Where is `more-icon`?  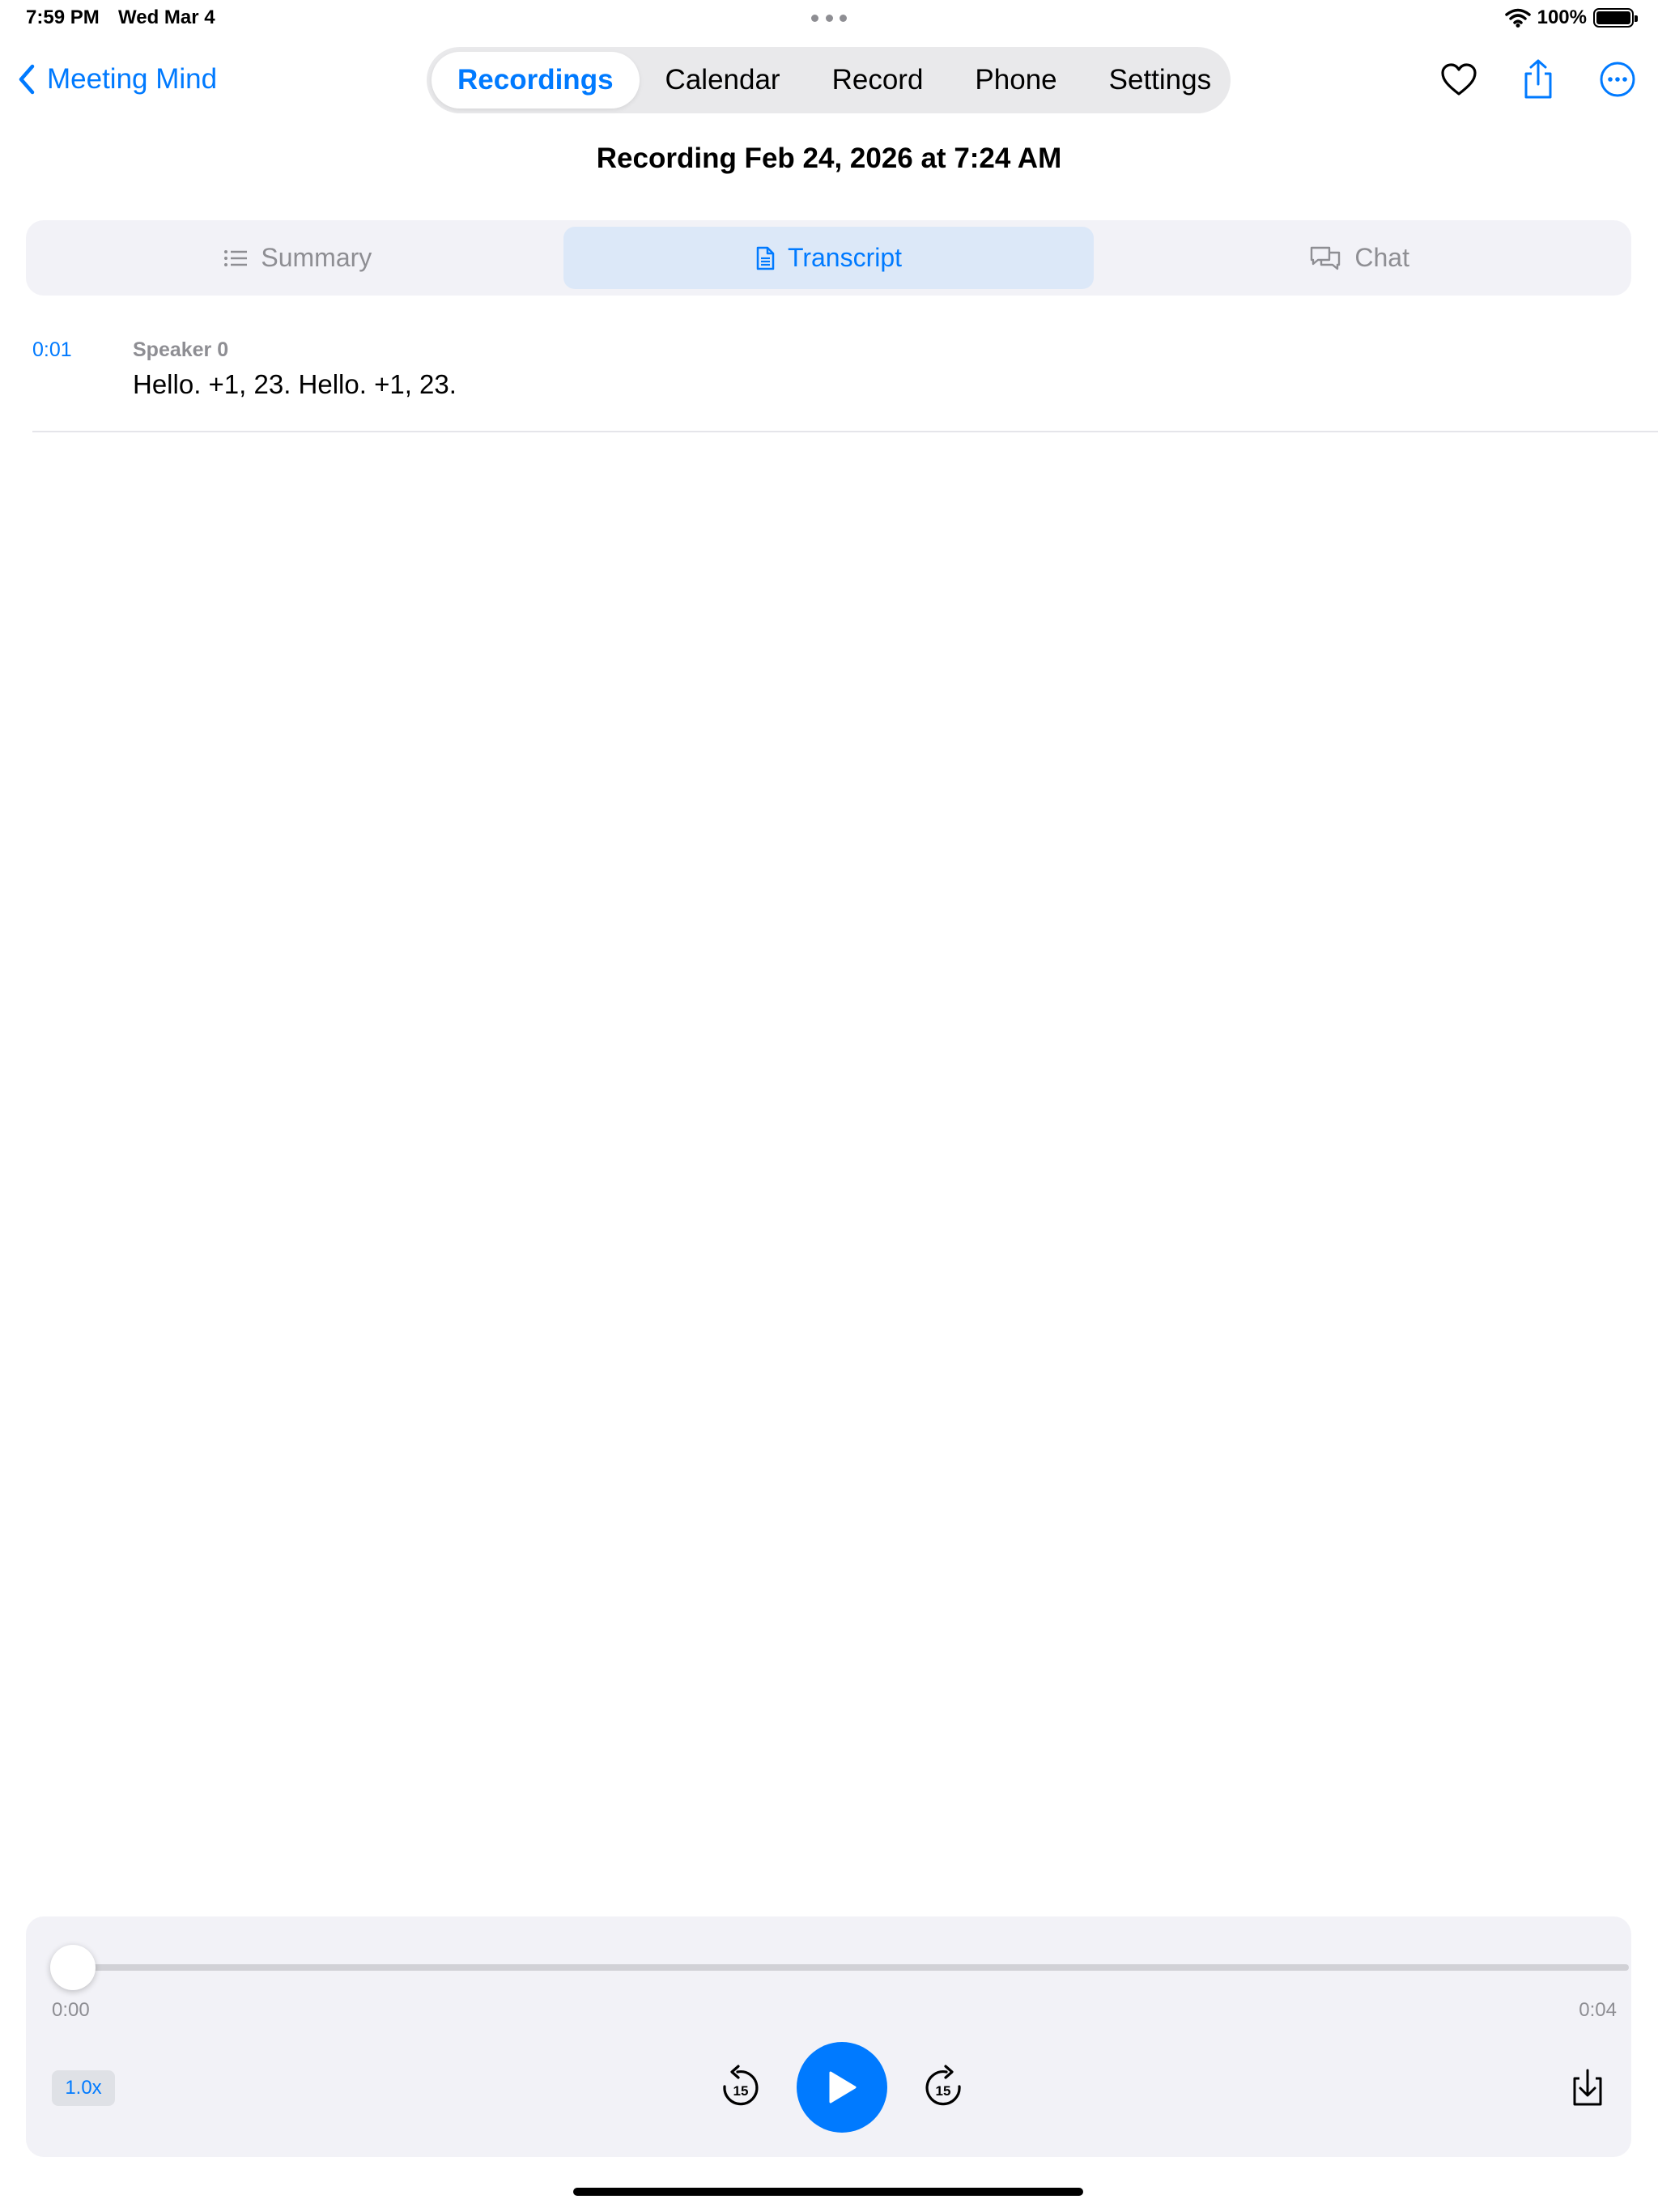
more-icon is located at coordinates (1617, 79).